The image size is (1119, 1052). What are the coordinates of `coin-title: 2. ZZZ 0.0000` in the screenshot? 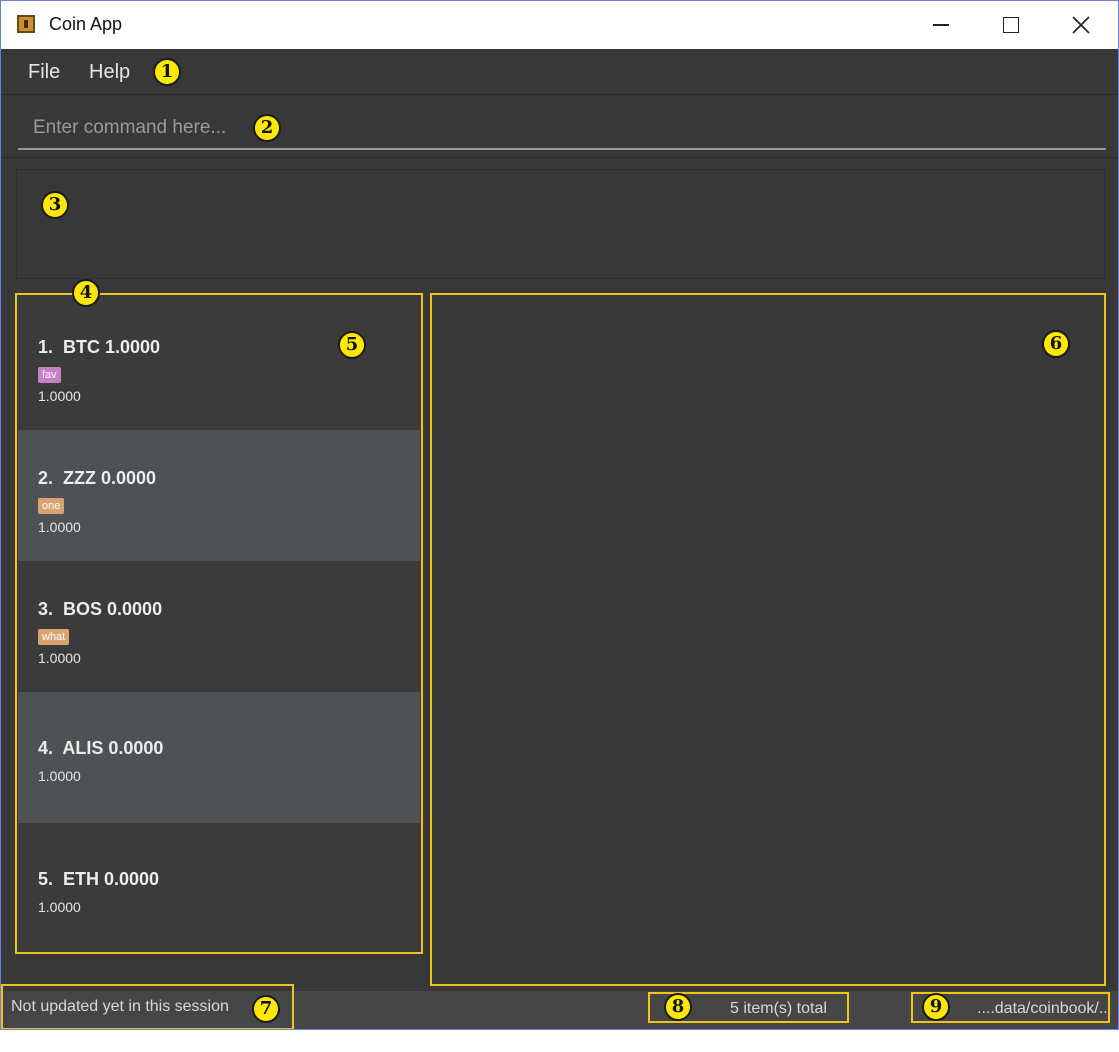 It's located at (97, 478).